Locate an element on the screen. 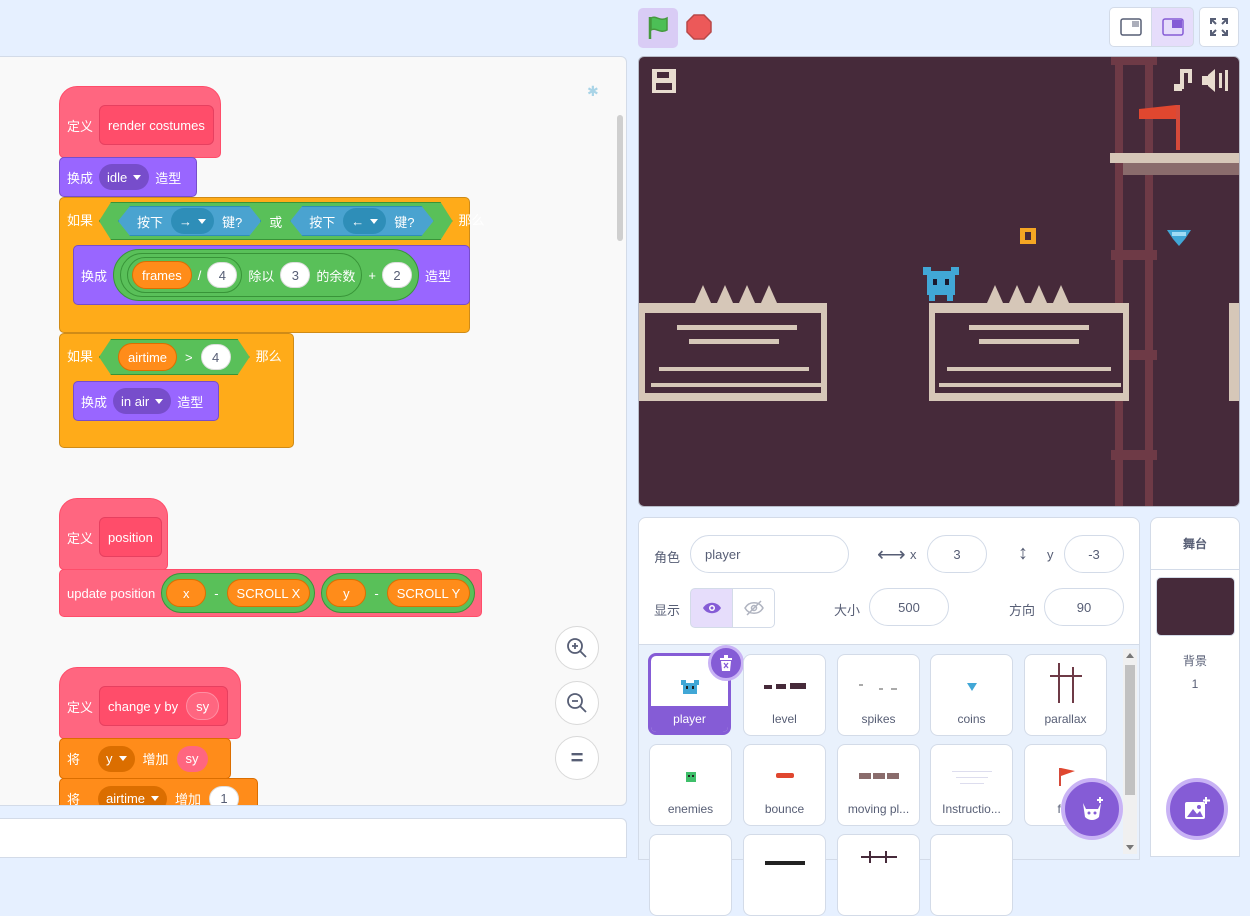 This screenshot has height=916, width=1250. costume-dropdown: idle is located at coordinates (124, 177).